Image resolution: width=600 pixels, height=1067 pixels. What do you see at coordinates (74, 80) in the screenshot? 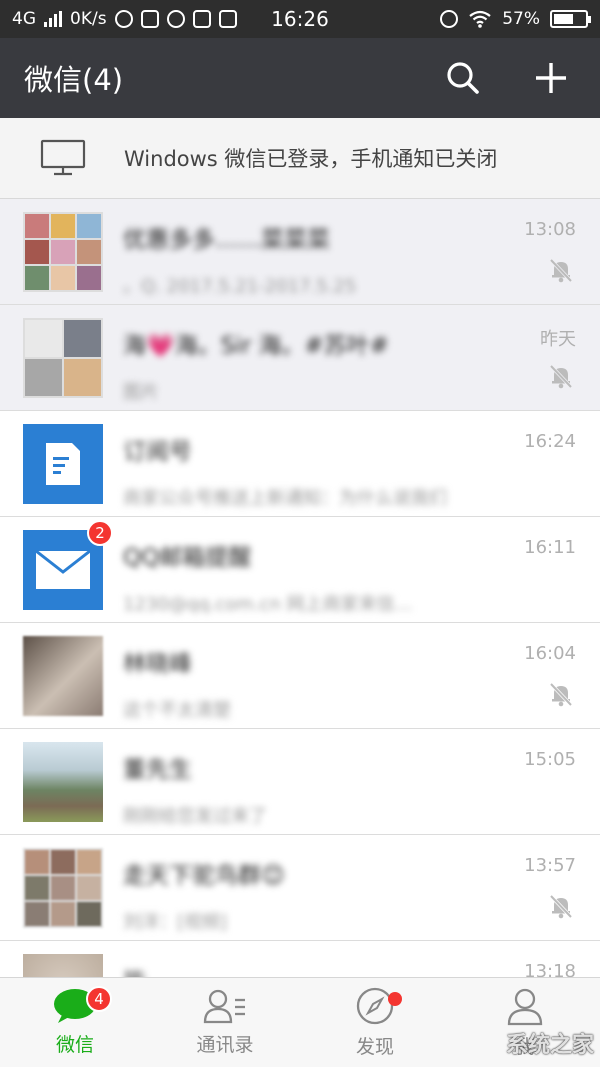
I see `page-title: 微信(4)` at bounding box center [74, 80].